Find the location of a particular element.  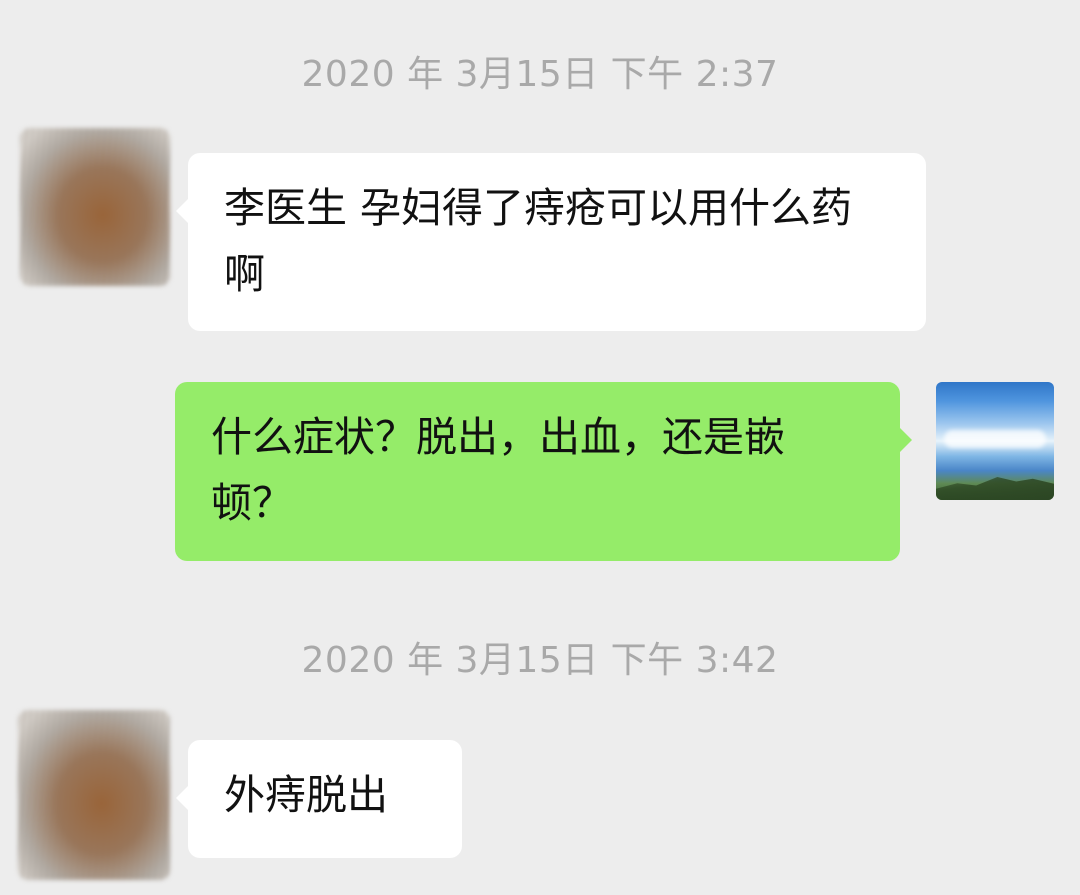

message-text: 李医生 孕妇得了痔疮可以用什么药啊 is located at coordinates (538, 241).